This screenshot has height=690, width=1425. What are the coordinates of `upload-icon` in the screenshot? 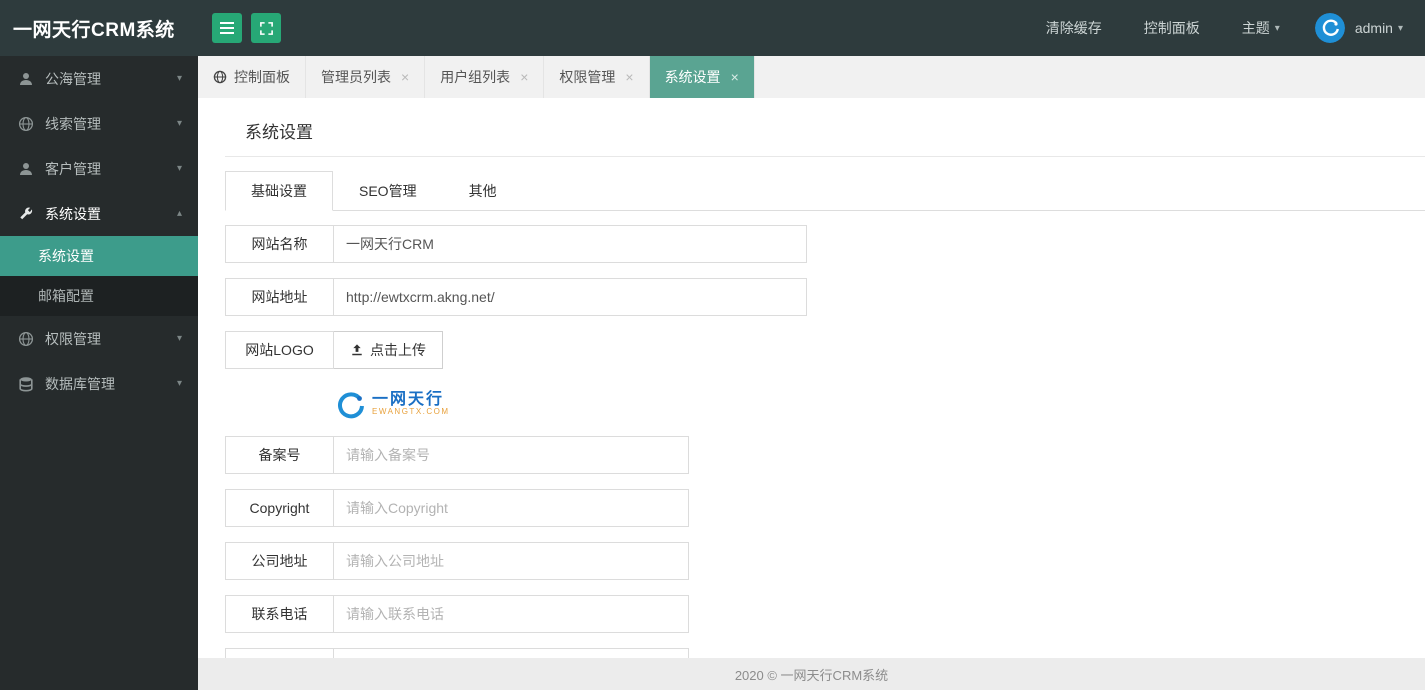 It's located at (357, 350).